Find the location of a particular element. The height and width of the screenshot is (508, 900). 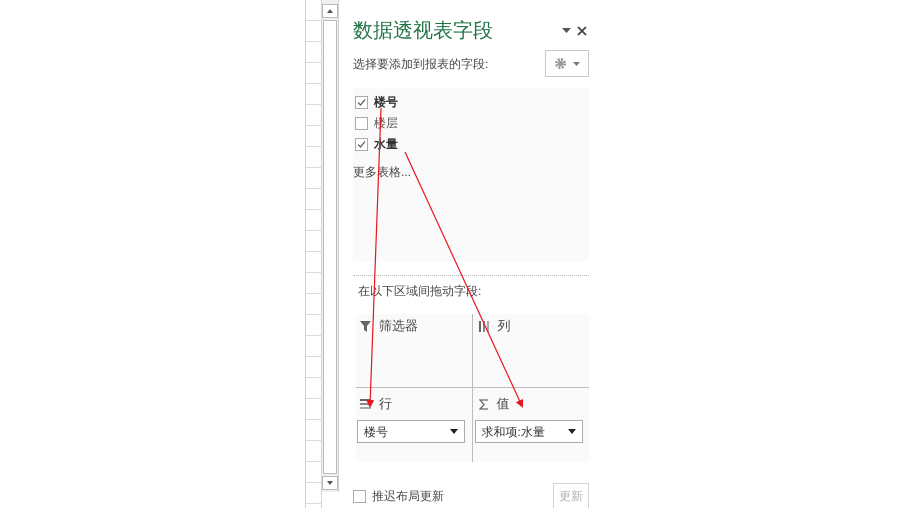

settings-icon is located at coordinates (560, 63).